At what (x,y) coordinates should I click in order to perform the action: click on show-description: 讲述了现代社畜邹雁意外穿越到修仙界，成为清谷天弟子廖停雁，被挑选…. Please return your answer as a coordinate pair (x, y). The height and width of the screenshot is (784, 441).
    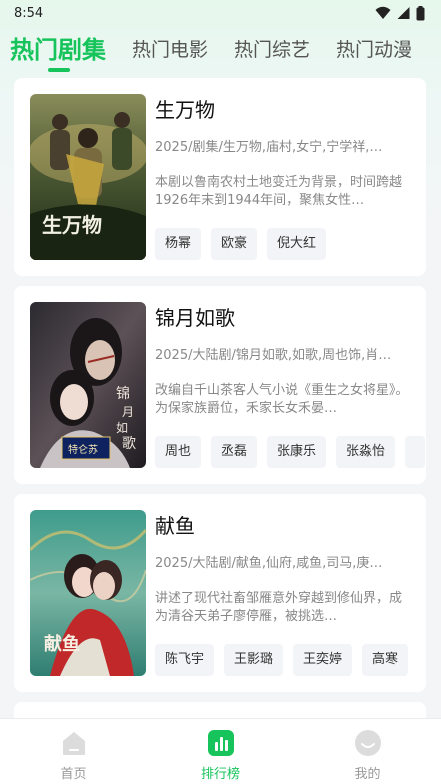
    Looking at the image, I should click on (279, 607).